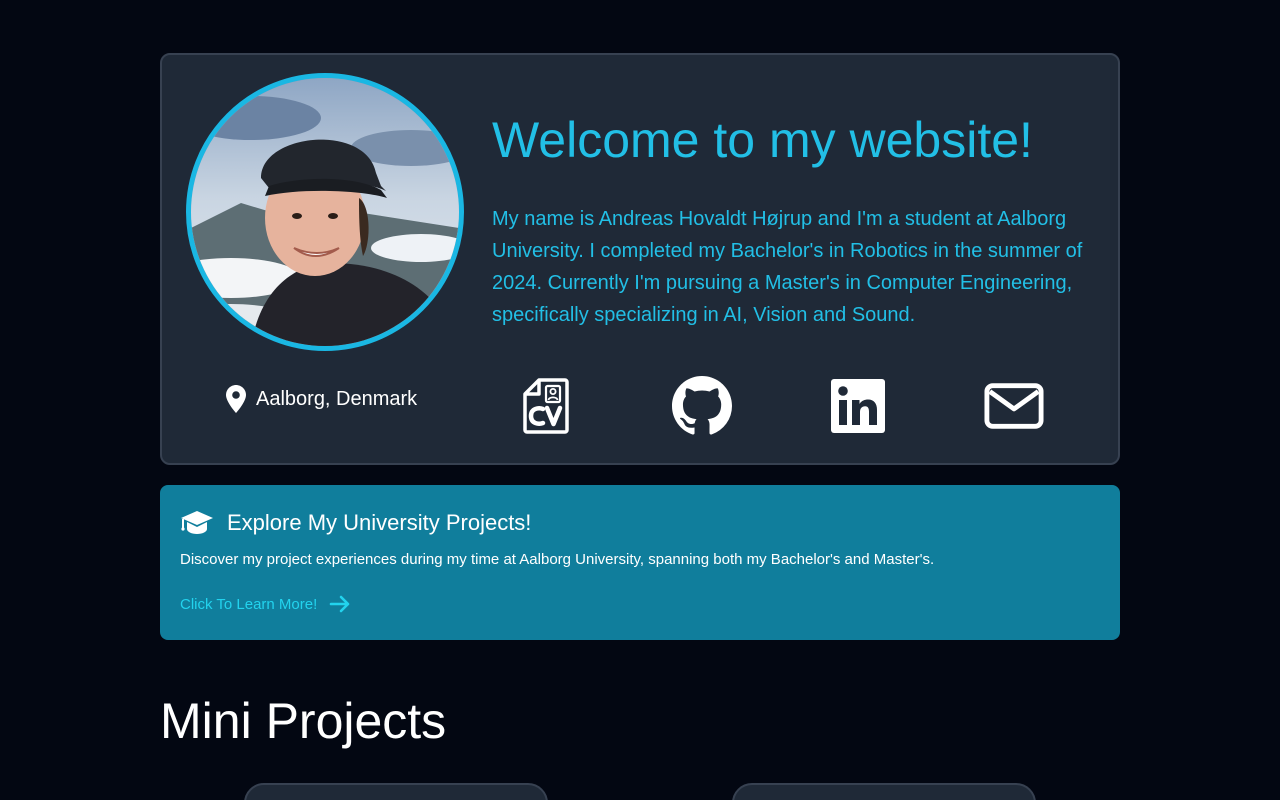 This screenshot has height=800, width=1280. I want to click on university-card-header: Explore My University Projects!, so click(355, 523).